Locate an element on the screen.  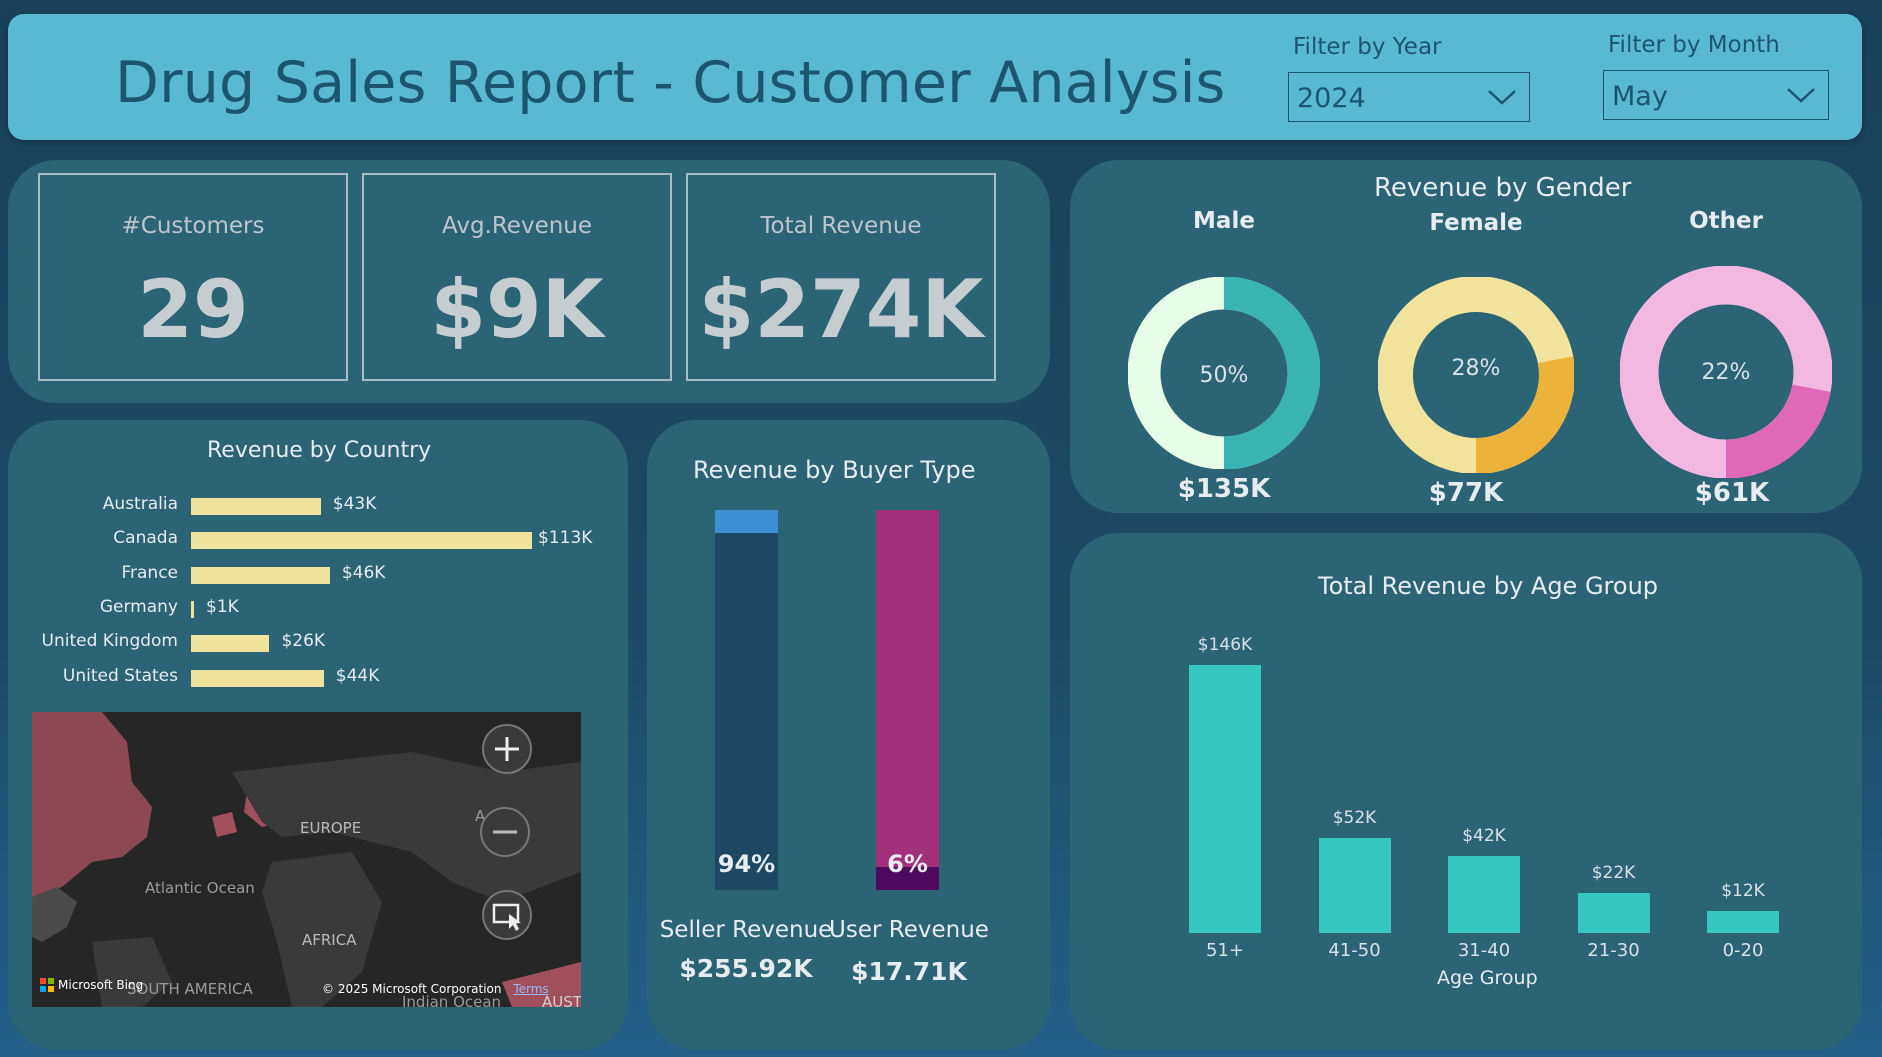
gender-title: Revenue by Gender is located at coordinates (1503, 188).